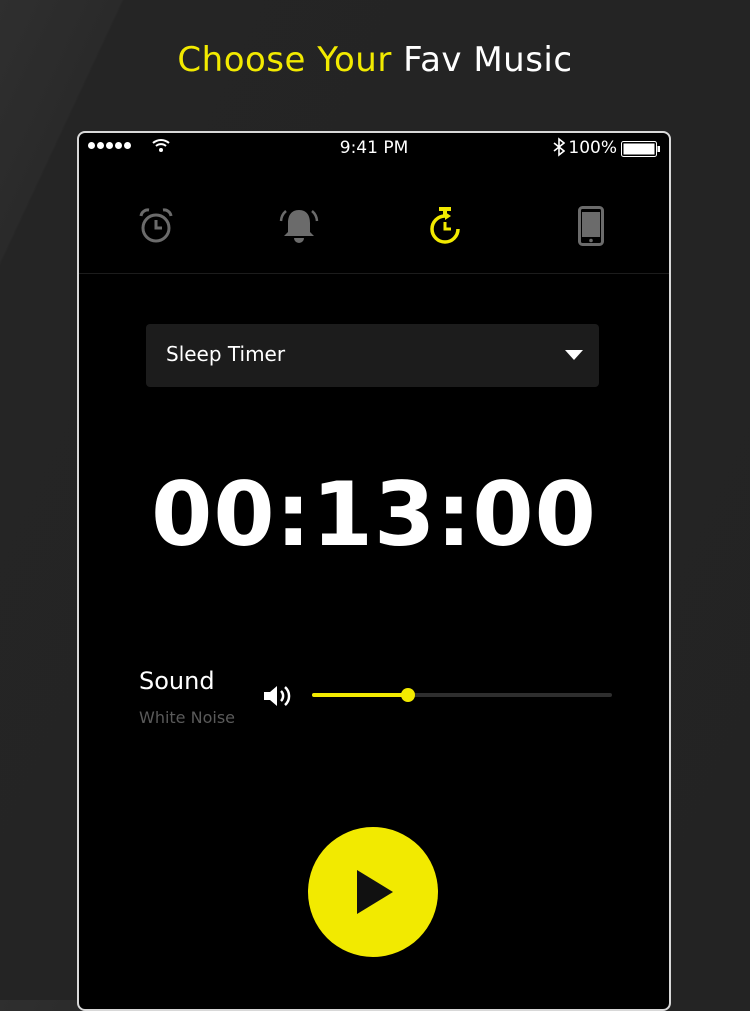 This screenshot has width=750, height=1011. What do you see at coordinates (177, 681) in the screenshot?
I see `sound-title: Sound` at bounding box center [177, 681].